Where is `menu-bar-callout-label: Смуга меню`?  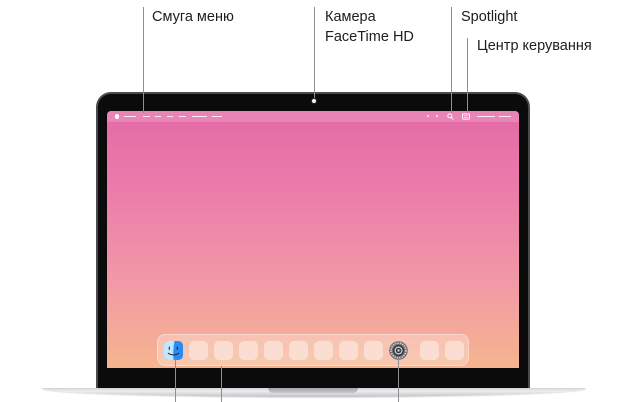 menu-bar-callout-label: Смуга меню is located at coordinates (193, 17).